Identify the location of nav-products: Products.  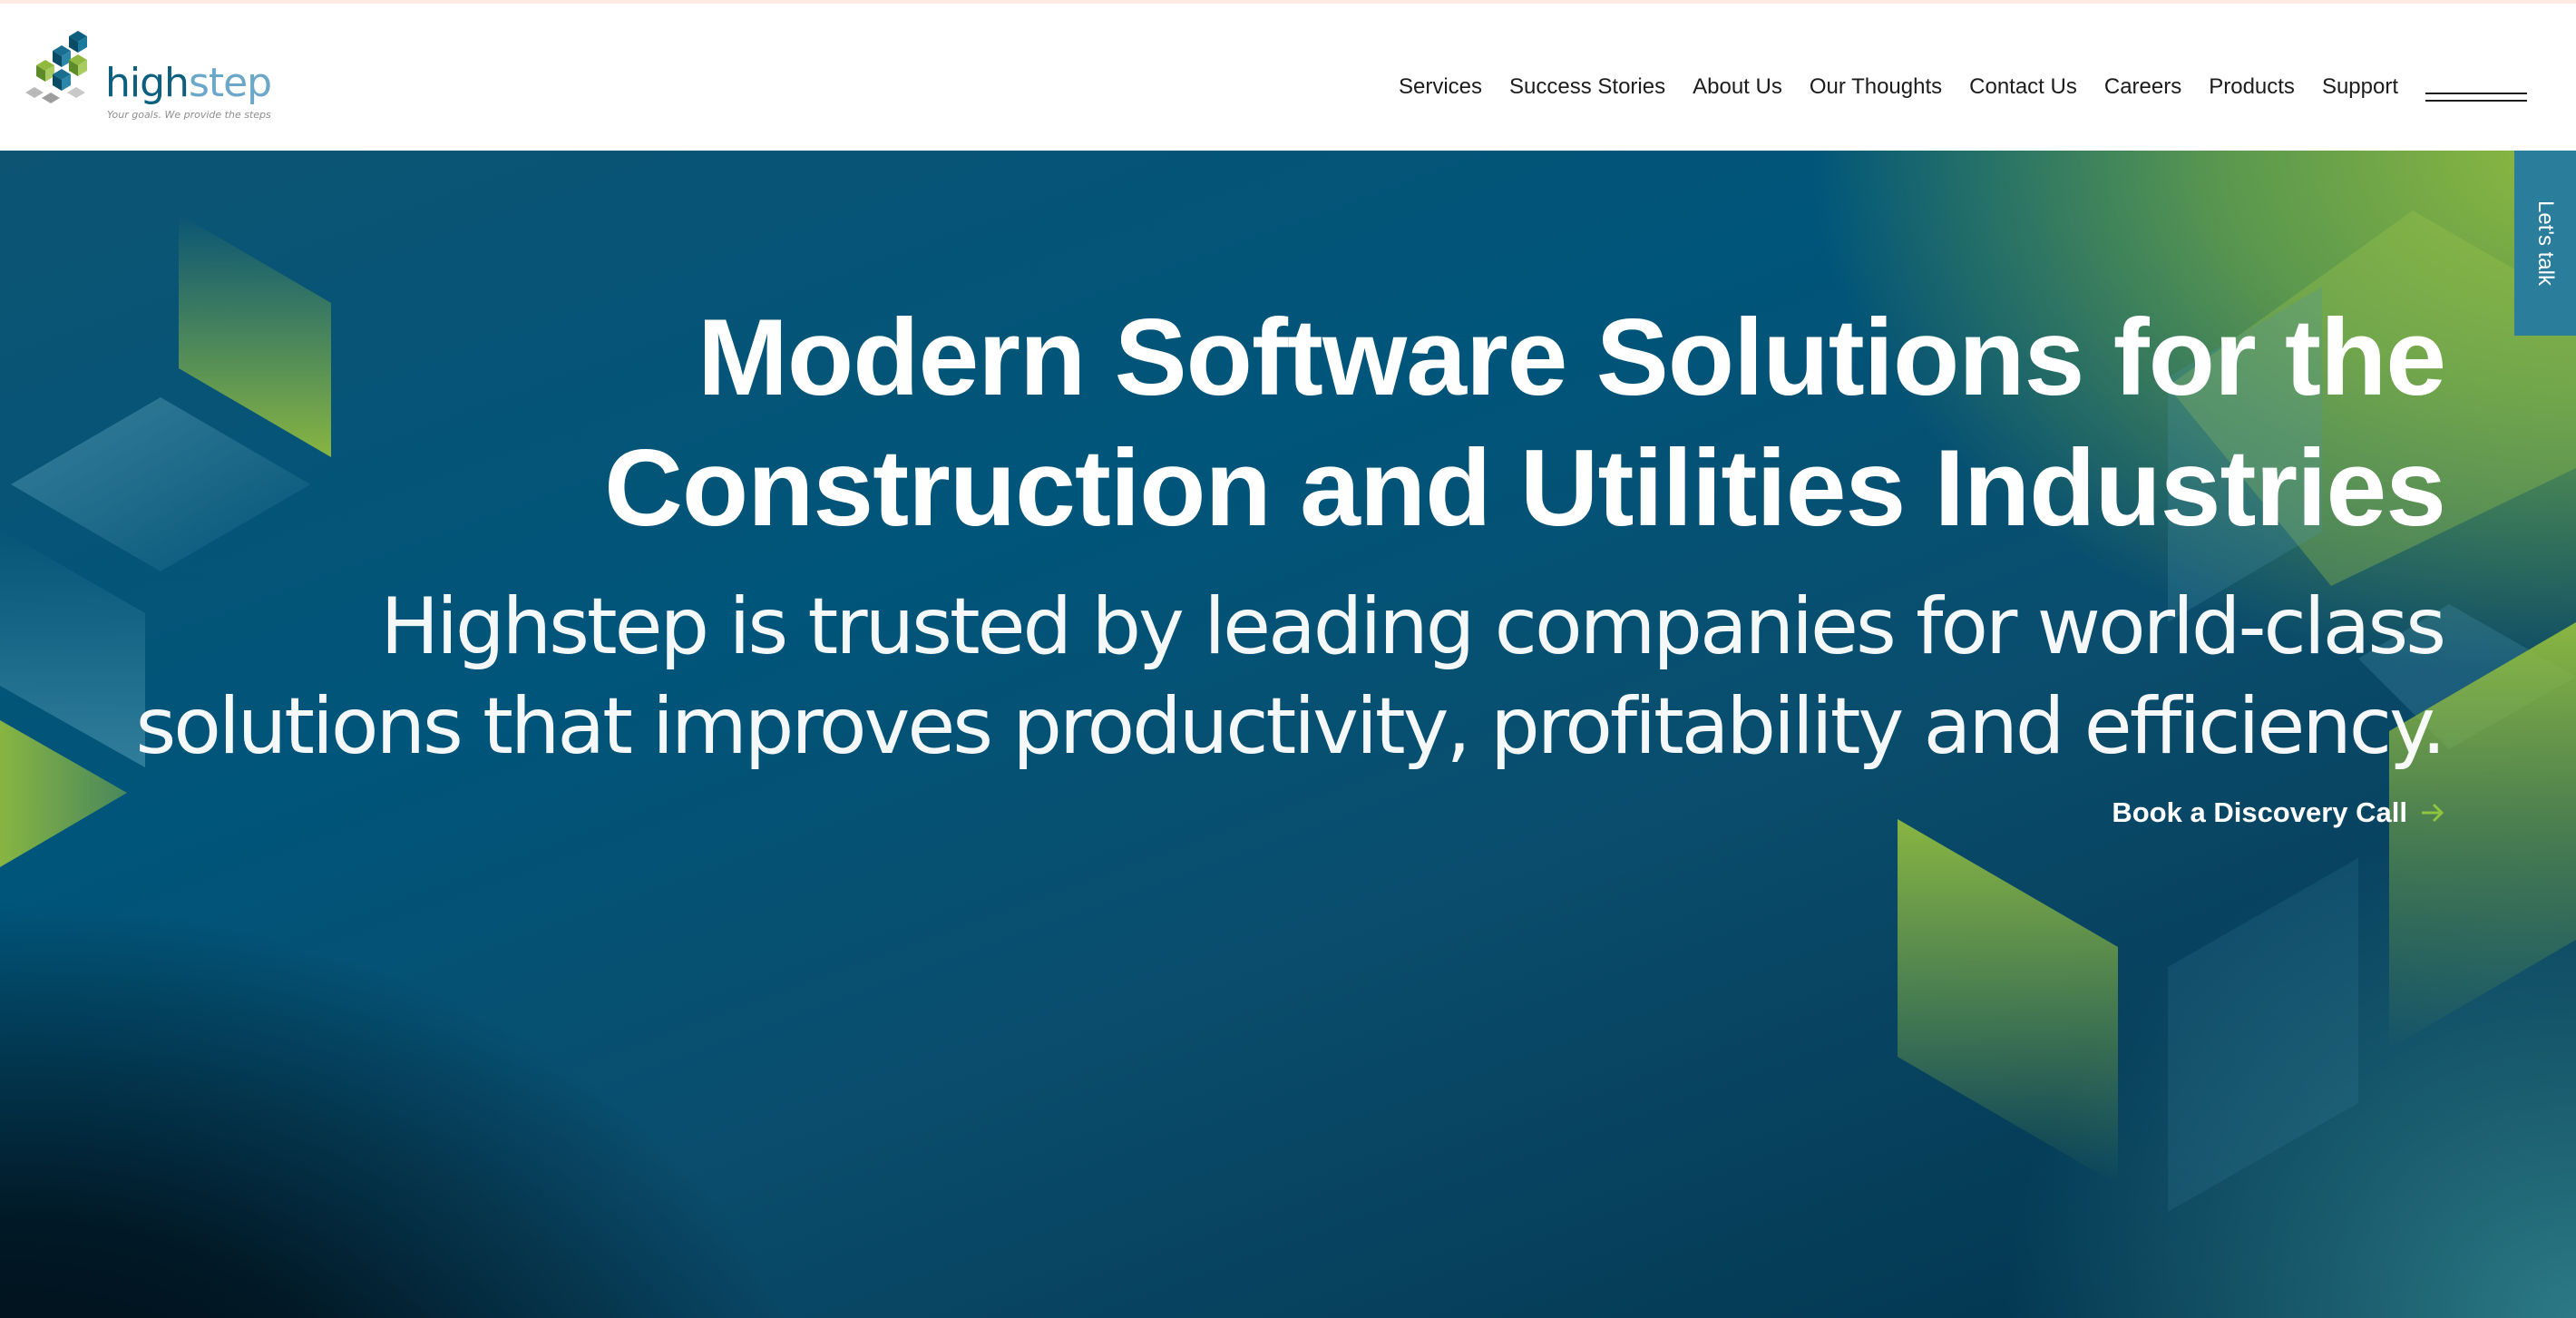
(2252, 87).